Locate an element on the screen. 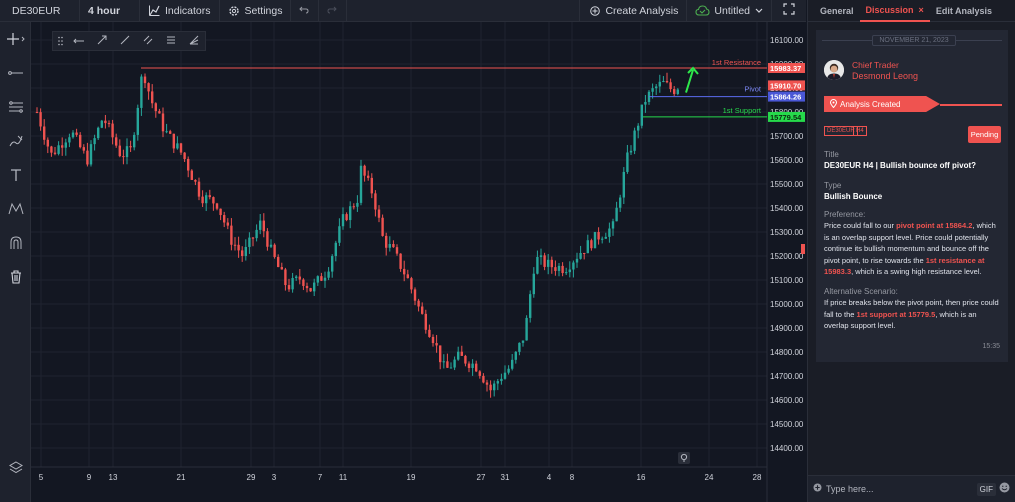 This screenshot has width=1015, height=502. tab-edit-analysis: Edit Analysis is located at coordinates (964, 11).